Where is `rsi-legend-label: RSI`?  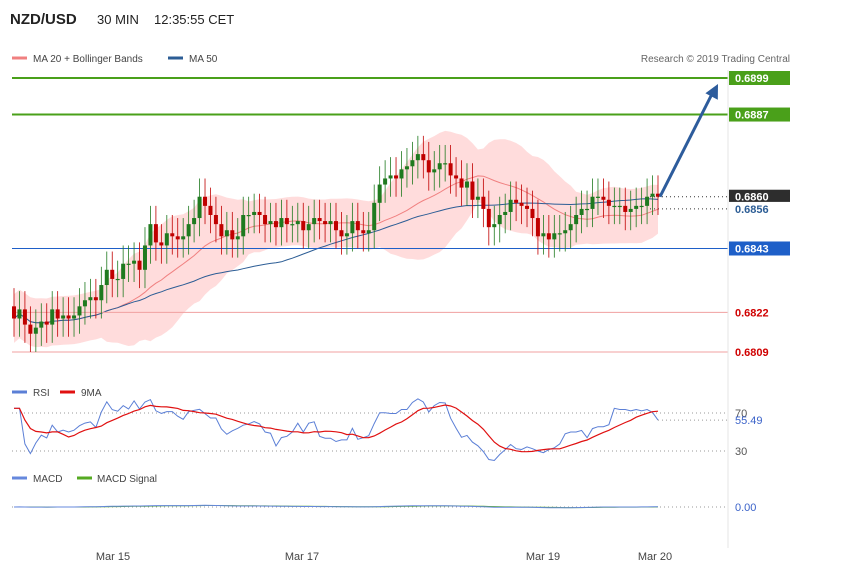
rsi-legend-label: RSI is located at coordinates (41, 393).